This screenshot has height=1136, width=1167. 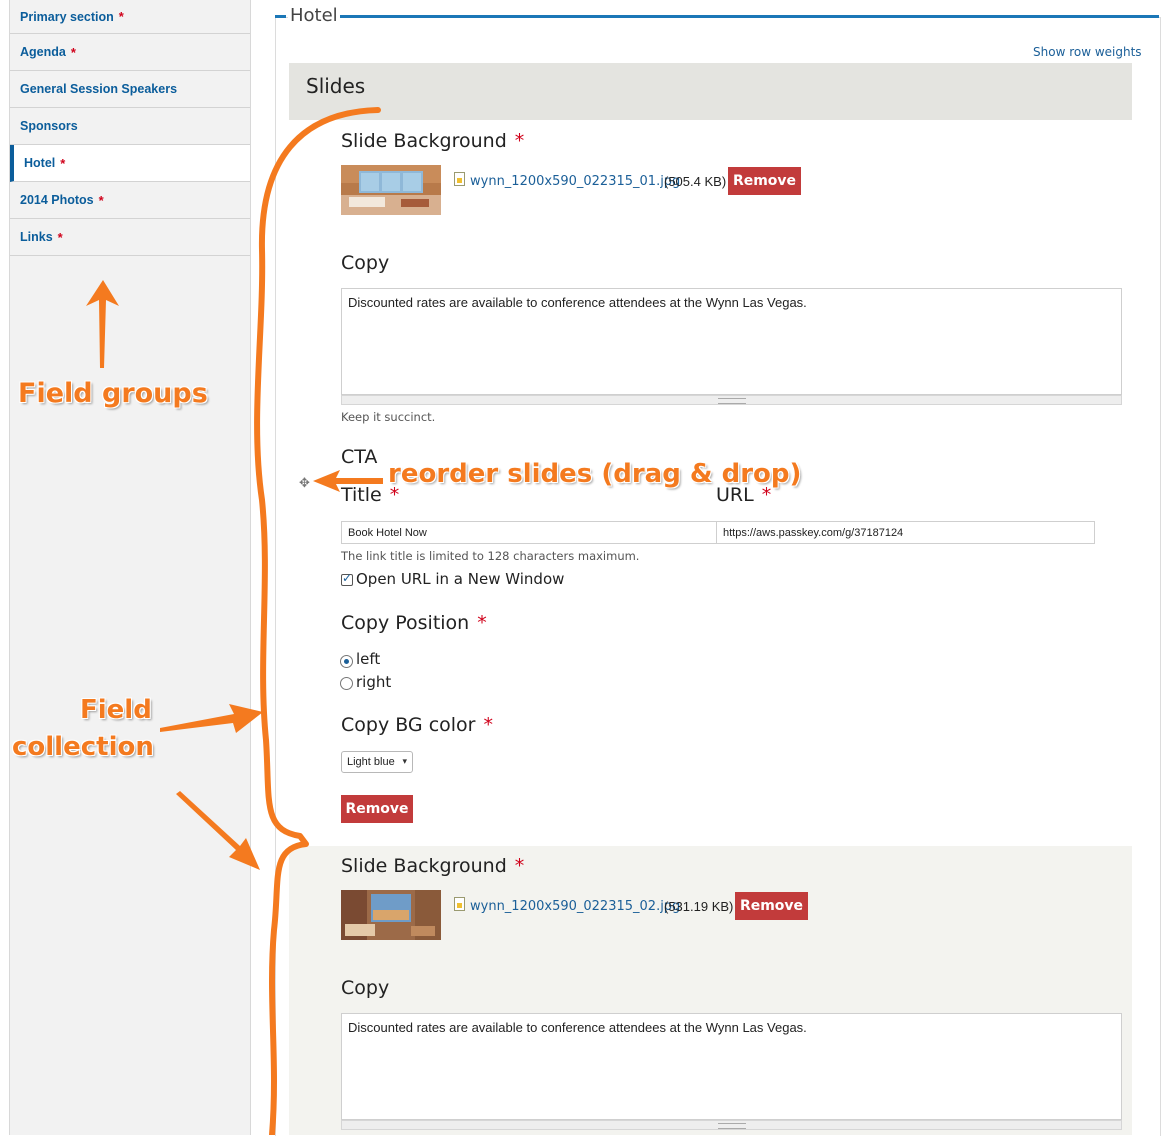 I want to click on cta-url-input: https://aws.passkey.com/g/37187124, so click(x=905, y=532).